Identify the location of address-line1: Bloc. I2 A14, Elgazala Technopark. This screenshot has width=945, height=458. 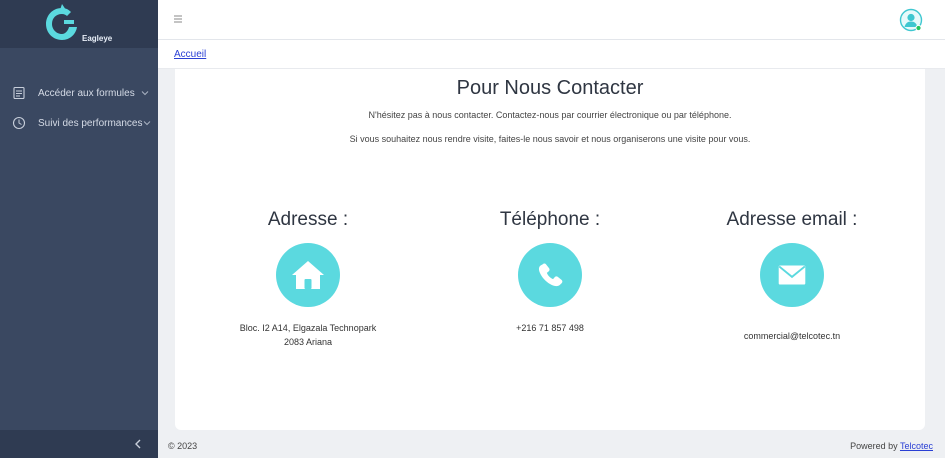
(308, 328).